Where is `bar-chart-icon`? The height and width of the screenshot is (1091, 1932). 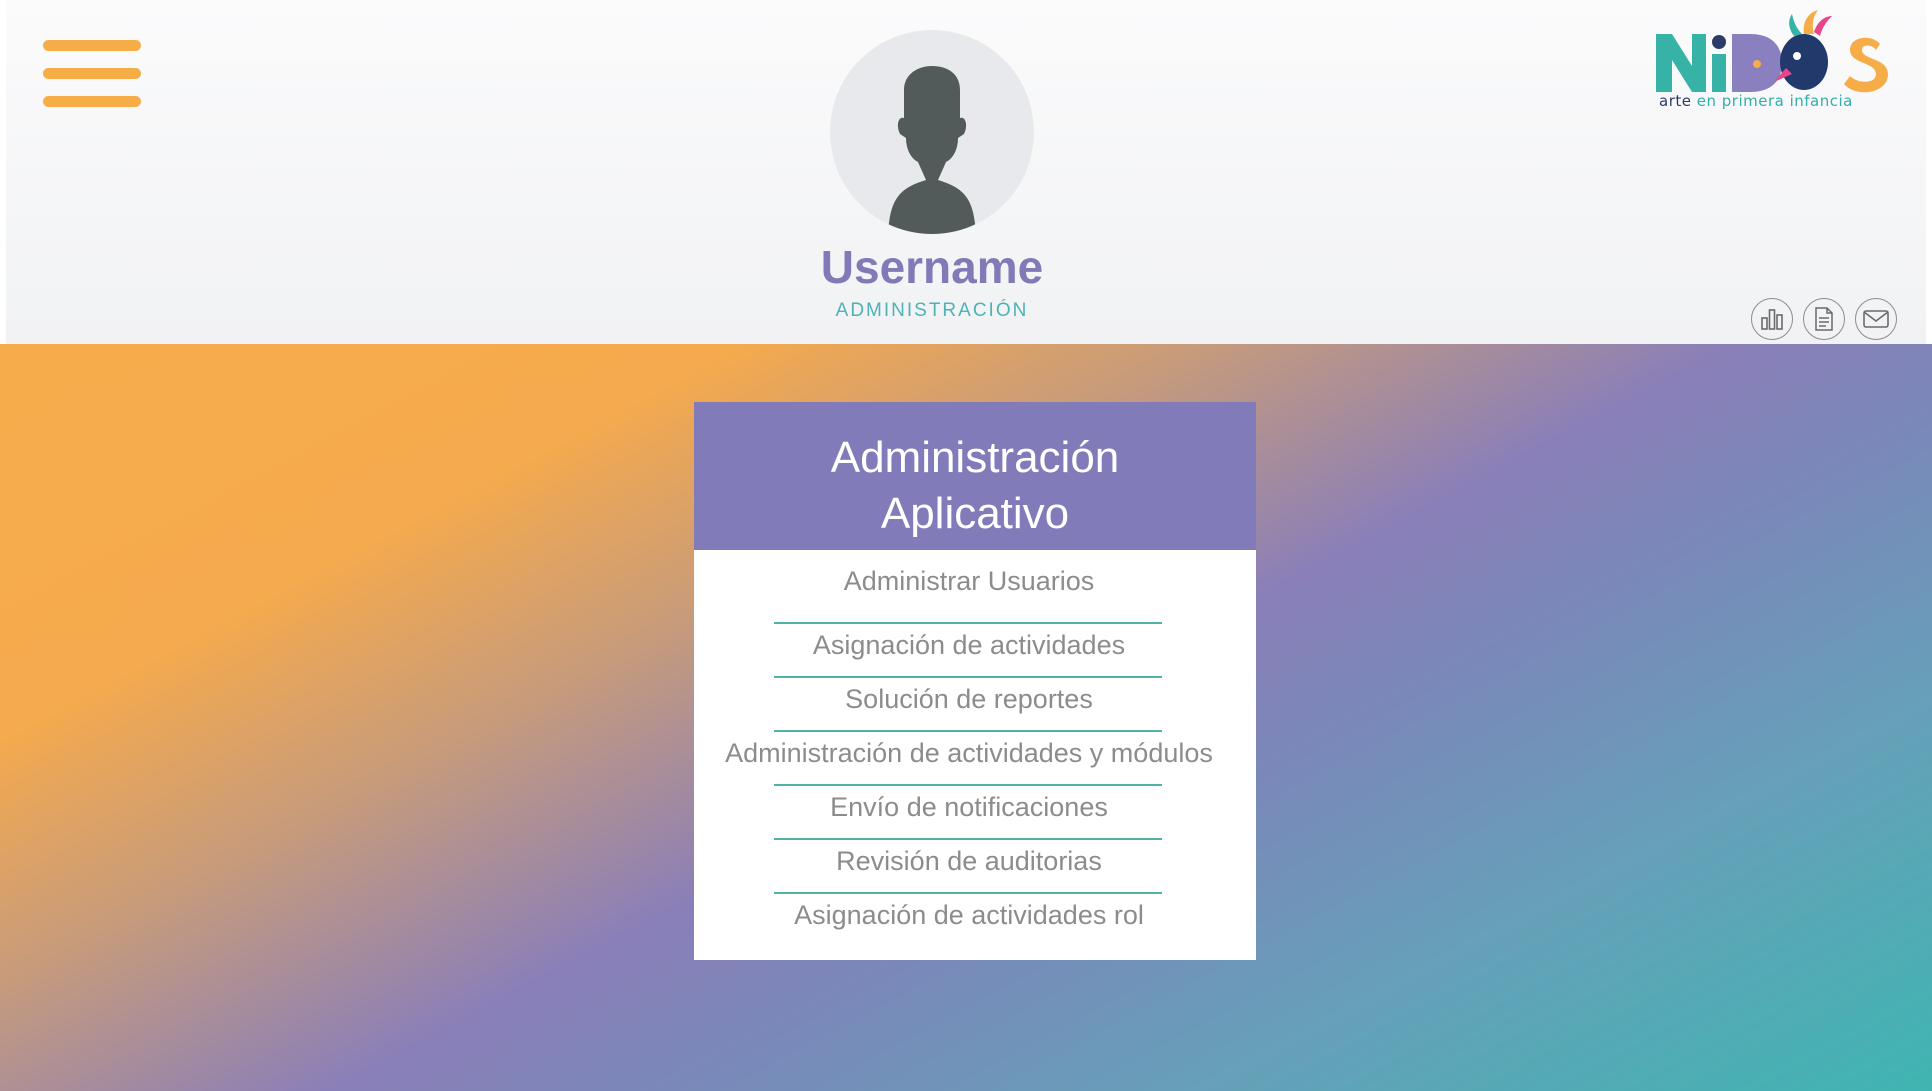
bar-chart-icon is located at coordinates (1772, 319).